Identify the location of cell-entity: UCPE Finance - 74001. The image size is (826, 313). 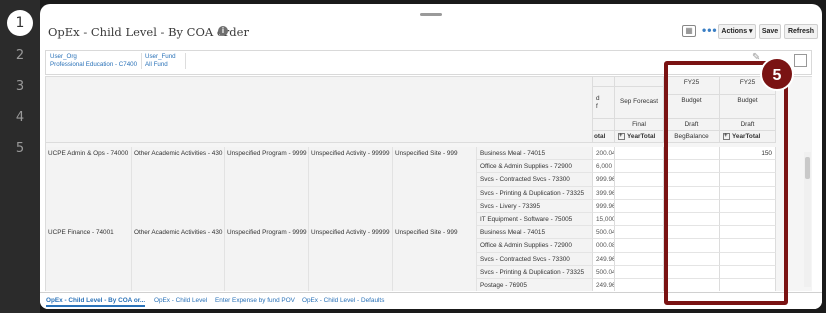
(89, 233).